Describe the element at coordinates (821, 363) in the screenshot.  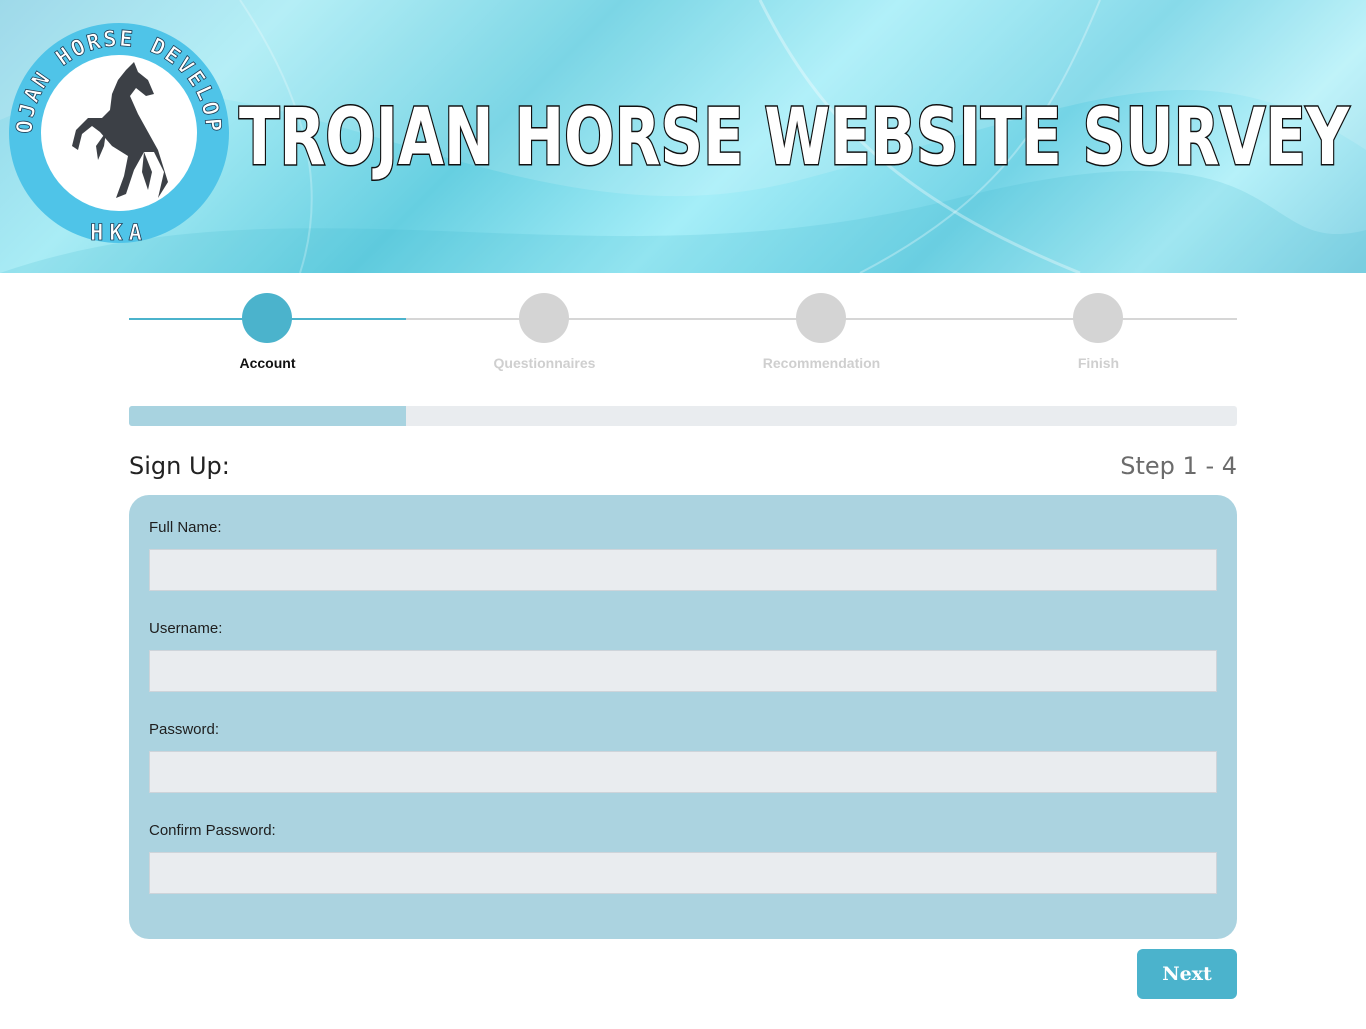
I see `step-label: Recommendation` at that location.